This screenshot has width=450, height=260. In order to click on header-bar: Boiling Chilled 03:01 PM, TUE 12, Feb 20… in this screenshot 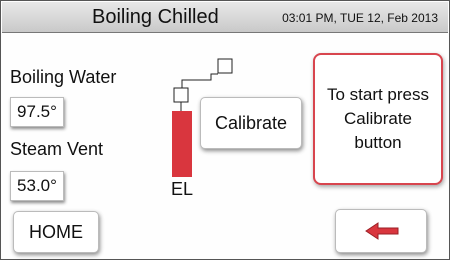, I will do `click(225, 17)`.